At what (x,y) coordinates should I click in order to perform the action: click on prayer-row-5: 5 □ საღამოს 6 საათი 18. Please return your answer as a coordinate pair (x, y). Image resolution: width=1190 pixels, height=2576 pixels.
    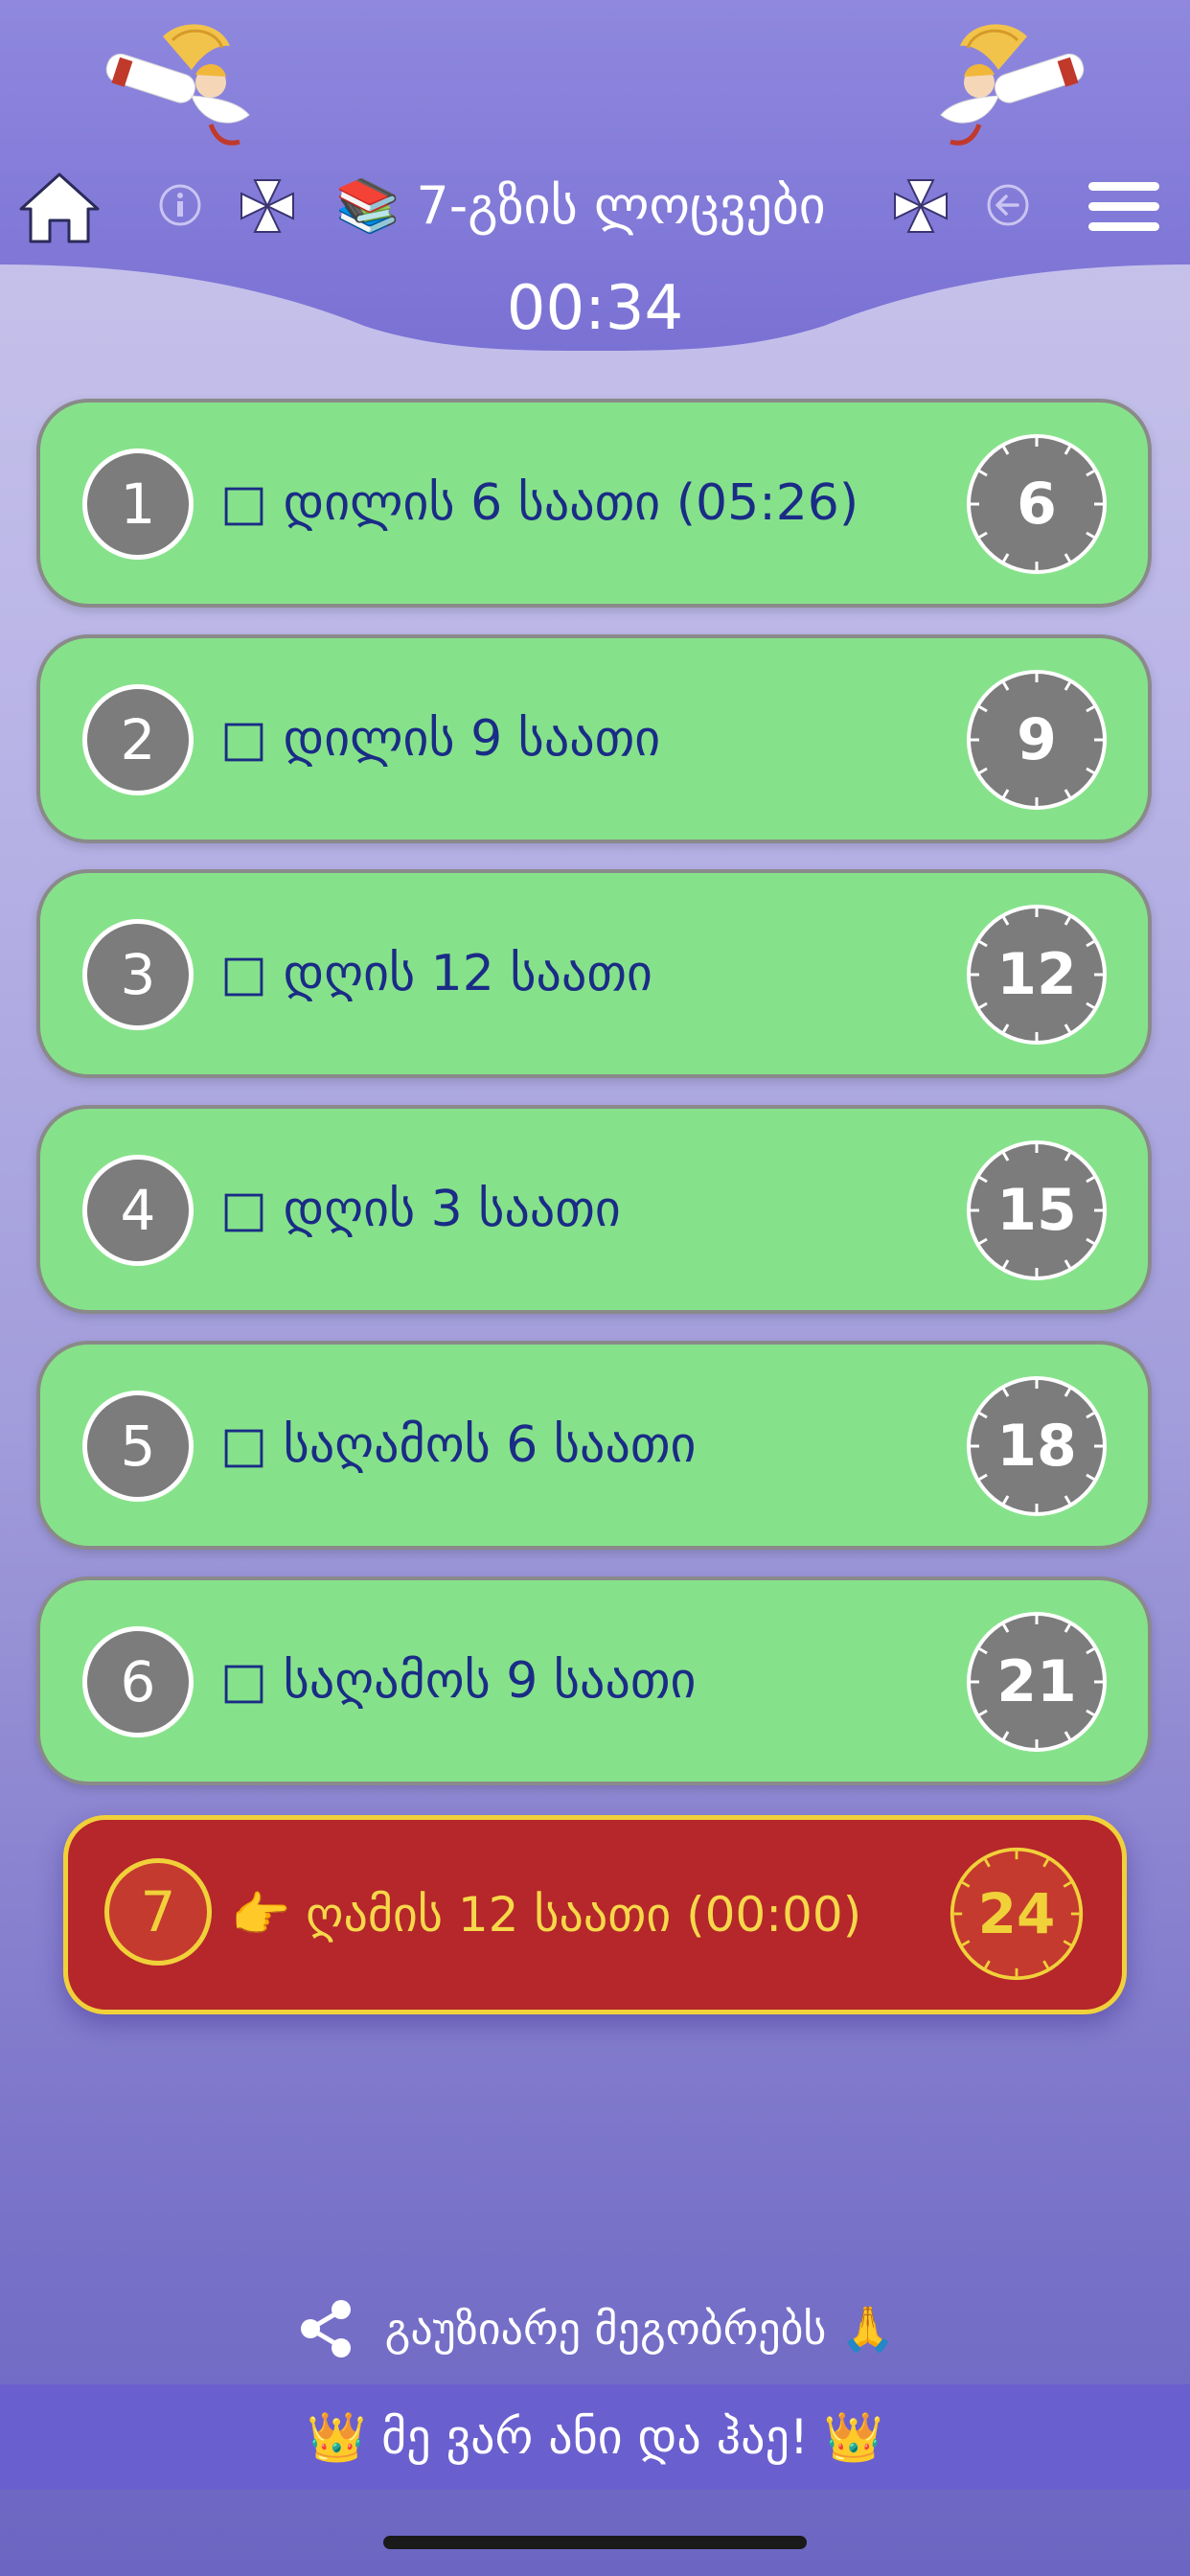
    Looking at the image, I should click on (594, 1445).